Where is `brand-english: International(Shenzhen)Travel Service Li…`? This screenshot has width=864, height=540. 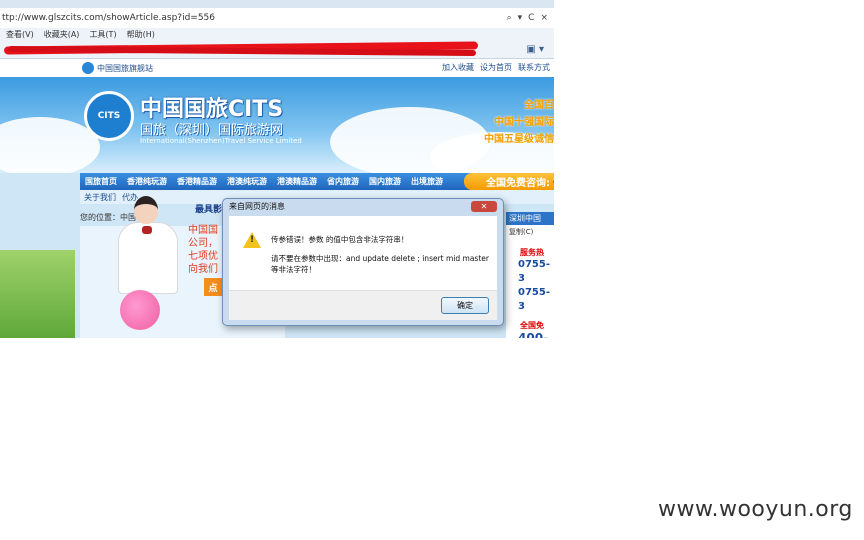
brand-english: International(Shenzhen)Travel Service Li… is located at coordinates (221, 141).